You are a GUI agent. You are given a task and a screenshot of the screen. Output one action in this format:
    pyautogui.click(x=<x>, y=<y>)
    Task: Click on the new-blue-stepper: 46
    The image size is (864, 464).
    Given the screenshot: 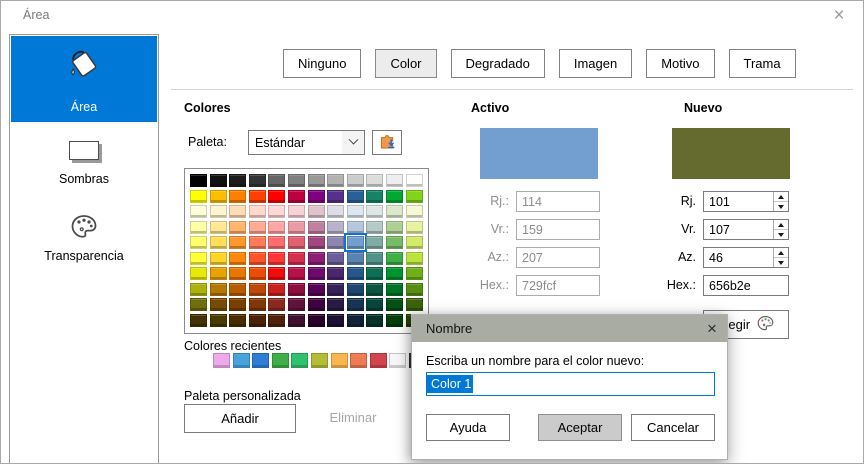 What is the action you would take?
    pyautogui.click(x=746, y=257)
    